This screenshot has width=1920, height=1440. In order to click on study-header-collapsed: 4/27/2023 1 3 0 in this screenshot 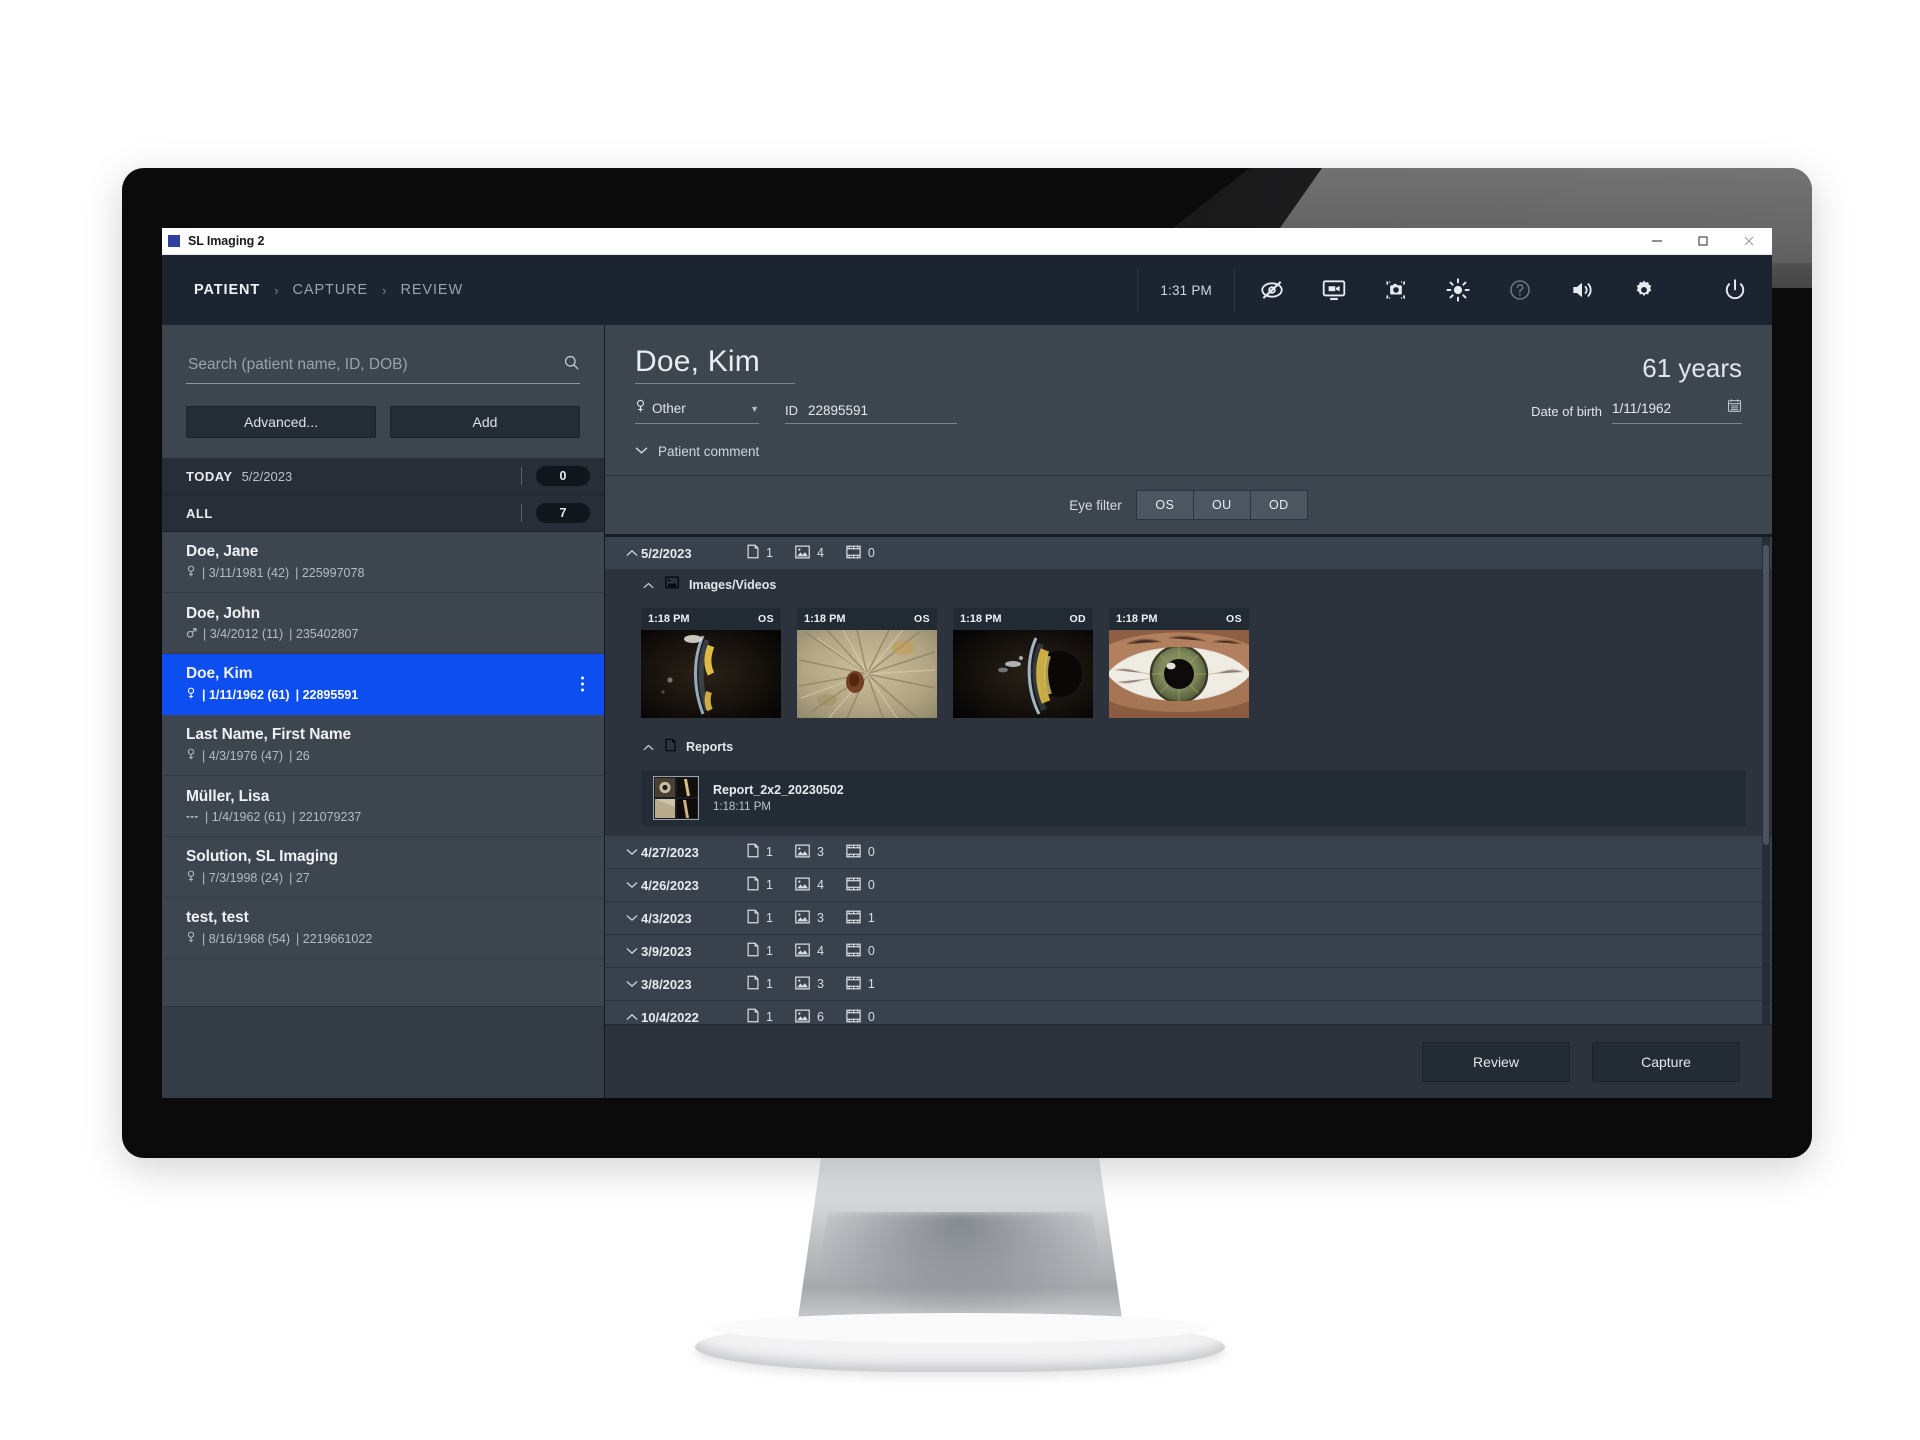, I will do `click(1188, 852)`.